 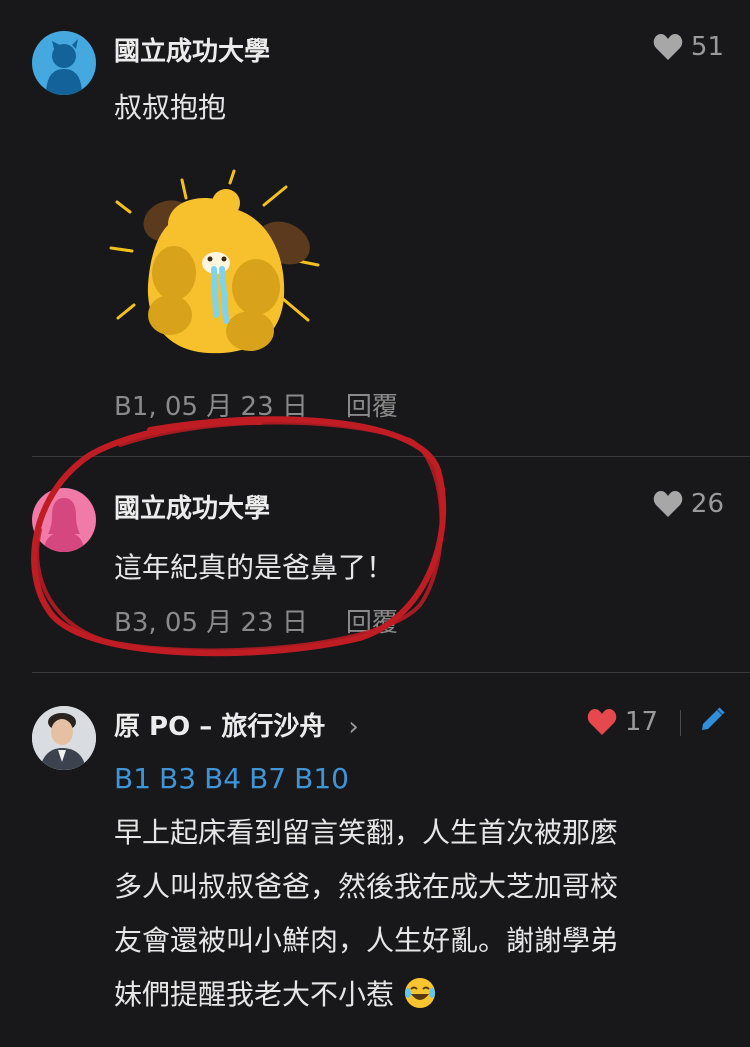 I want to click on comment-line: 多人叫叔叔爸爸，然後我在成大芝加哥校, so click(x=366, y=886).